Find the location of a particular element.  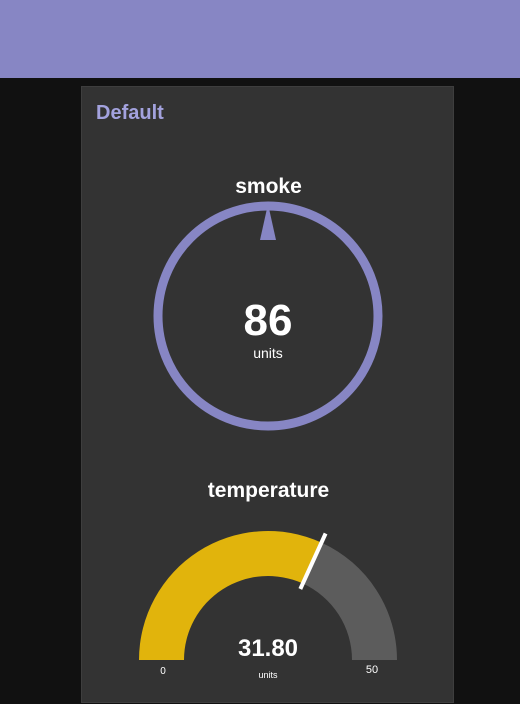

temperature-gauge-units: units is located at coordinates (268, 675).